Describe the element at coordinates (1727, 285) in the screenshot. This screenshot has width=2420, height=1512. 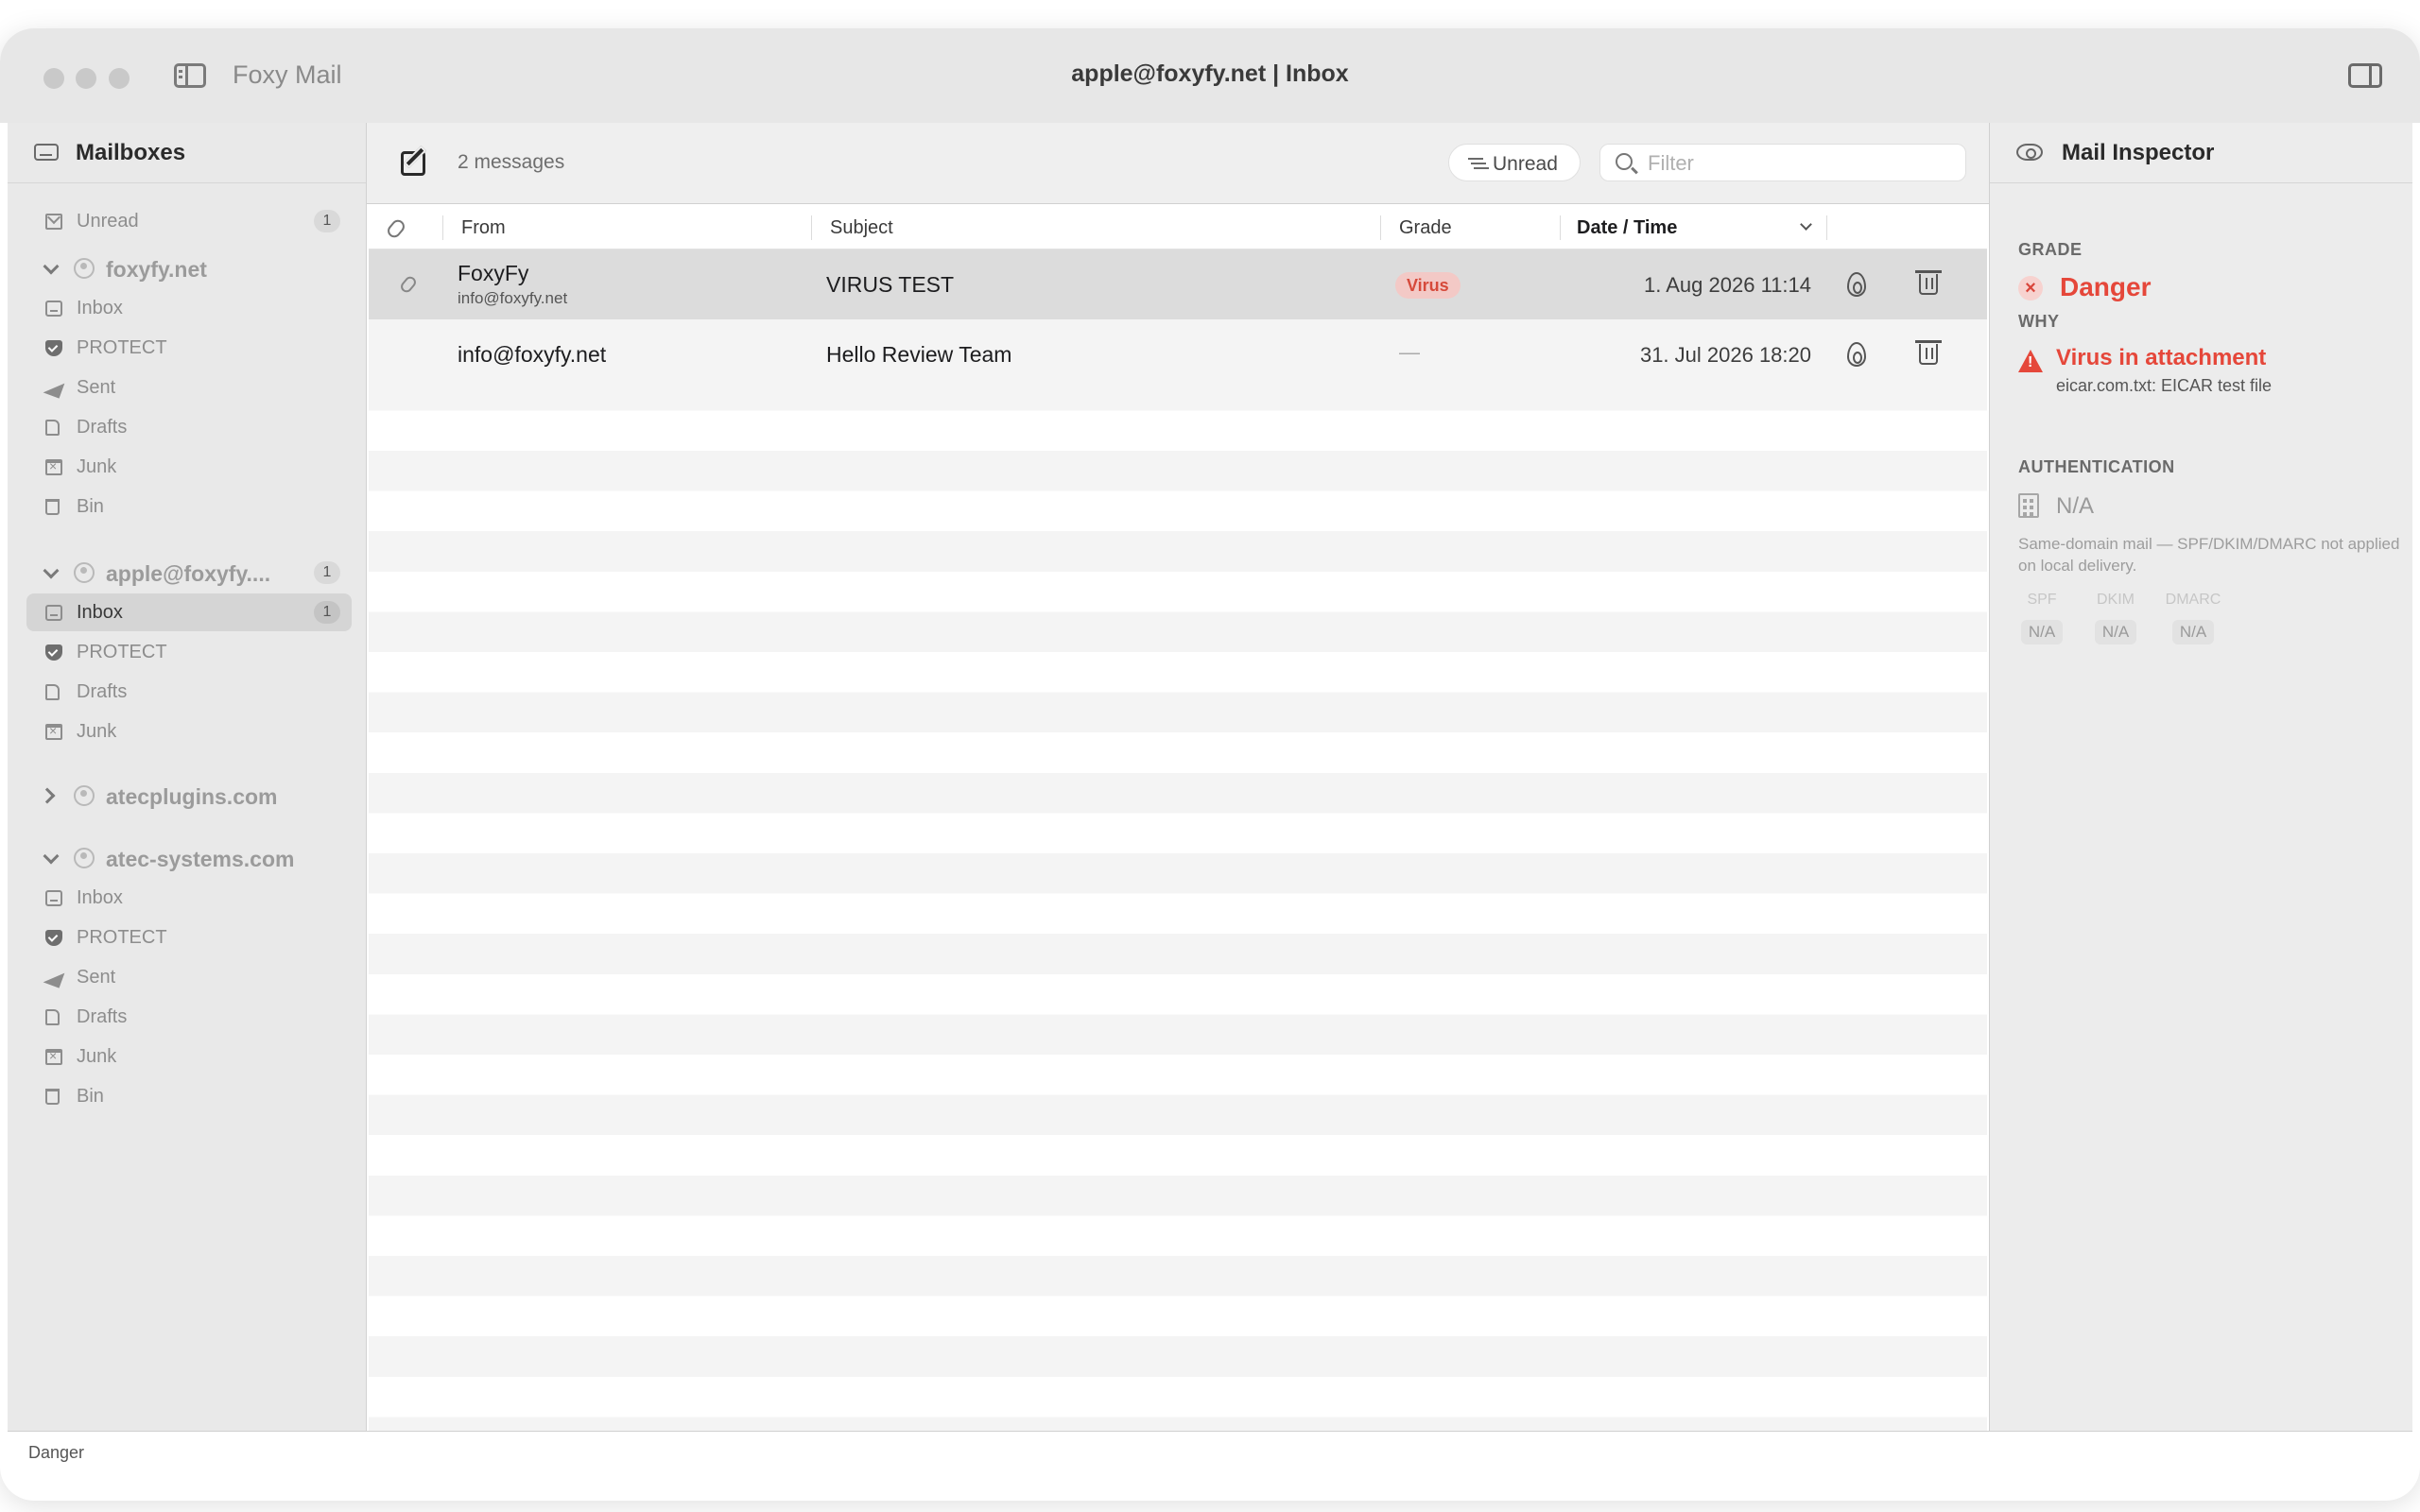
I see `message-date: 1. Aug 2026 11:14` at that location.